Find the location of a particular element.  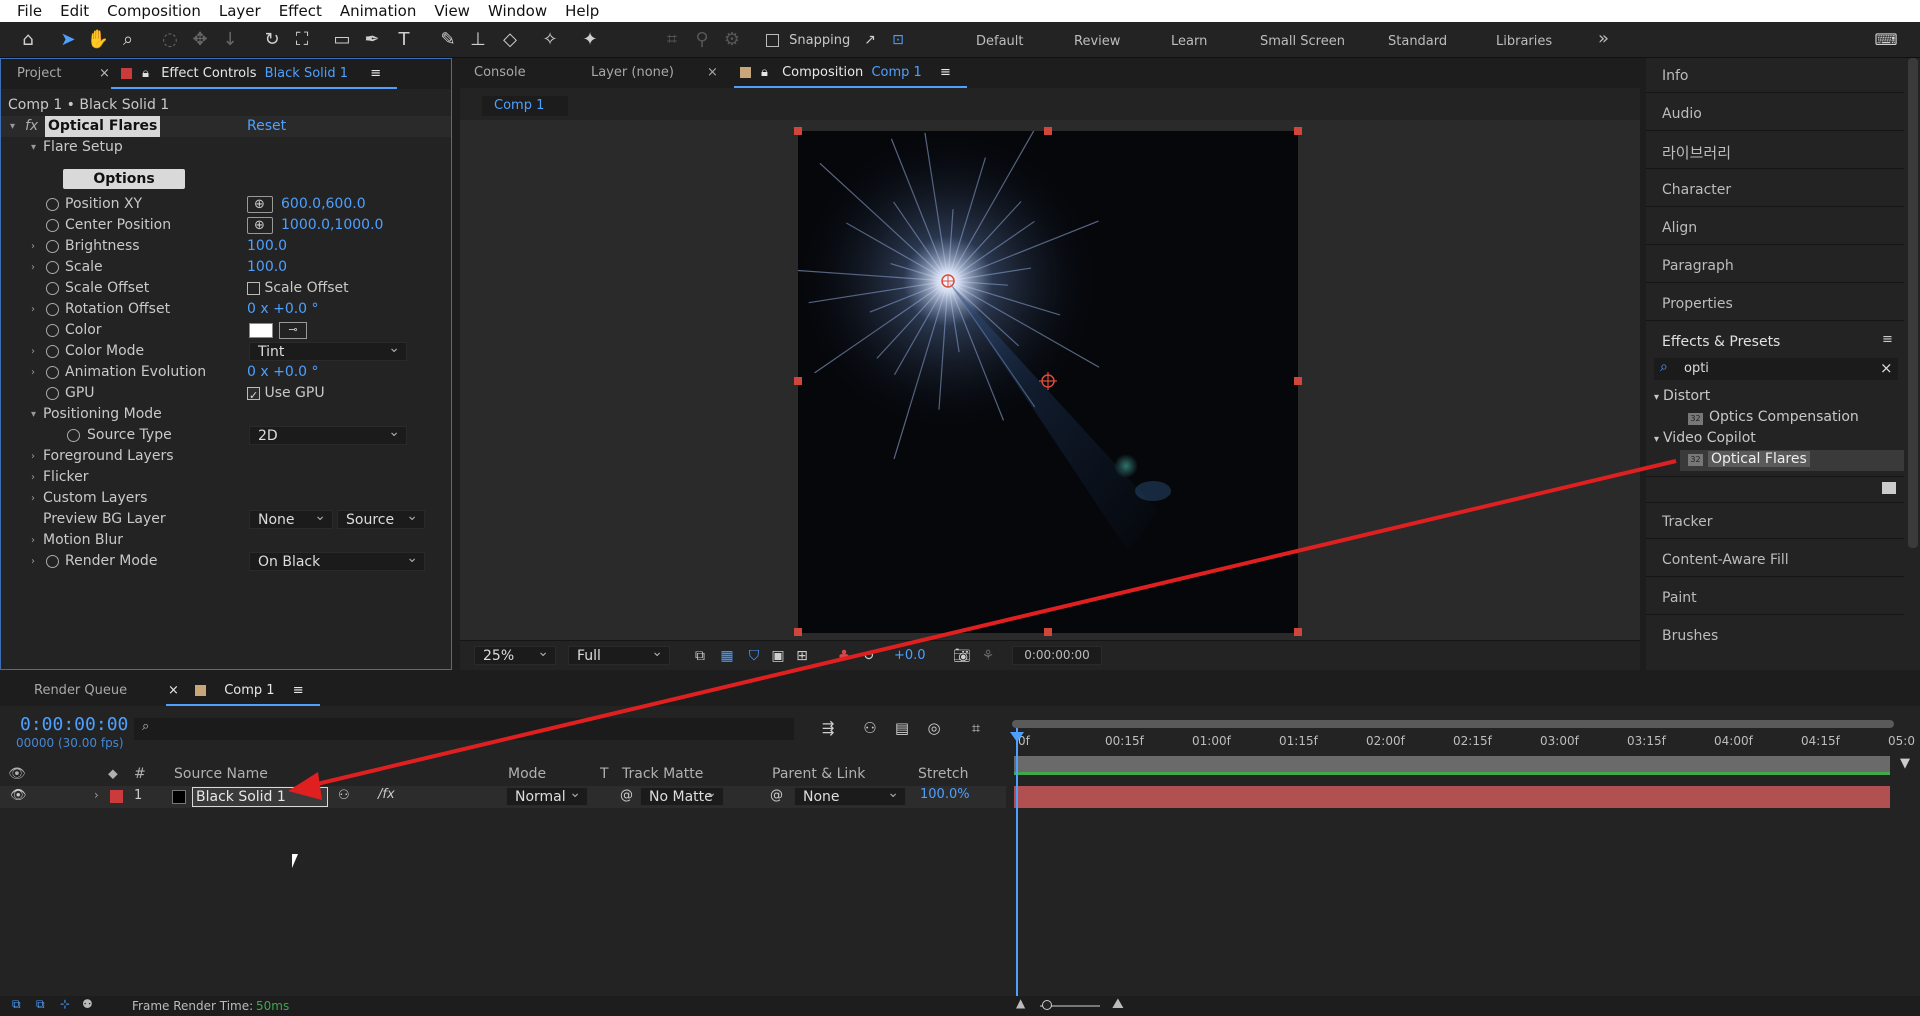

panel-properties: Properties is located at coordinates (1697, 304).